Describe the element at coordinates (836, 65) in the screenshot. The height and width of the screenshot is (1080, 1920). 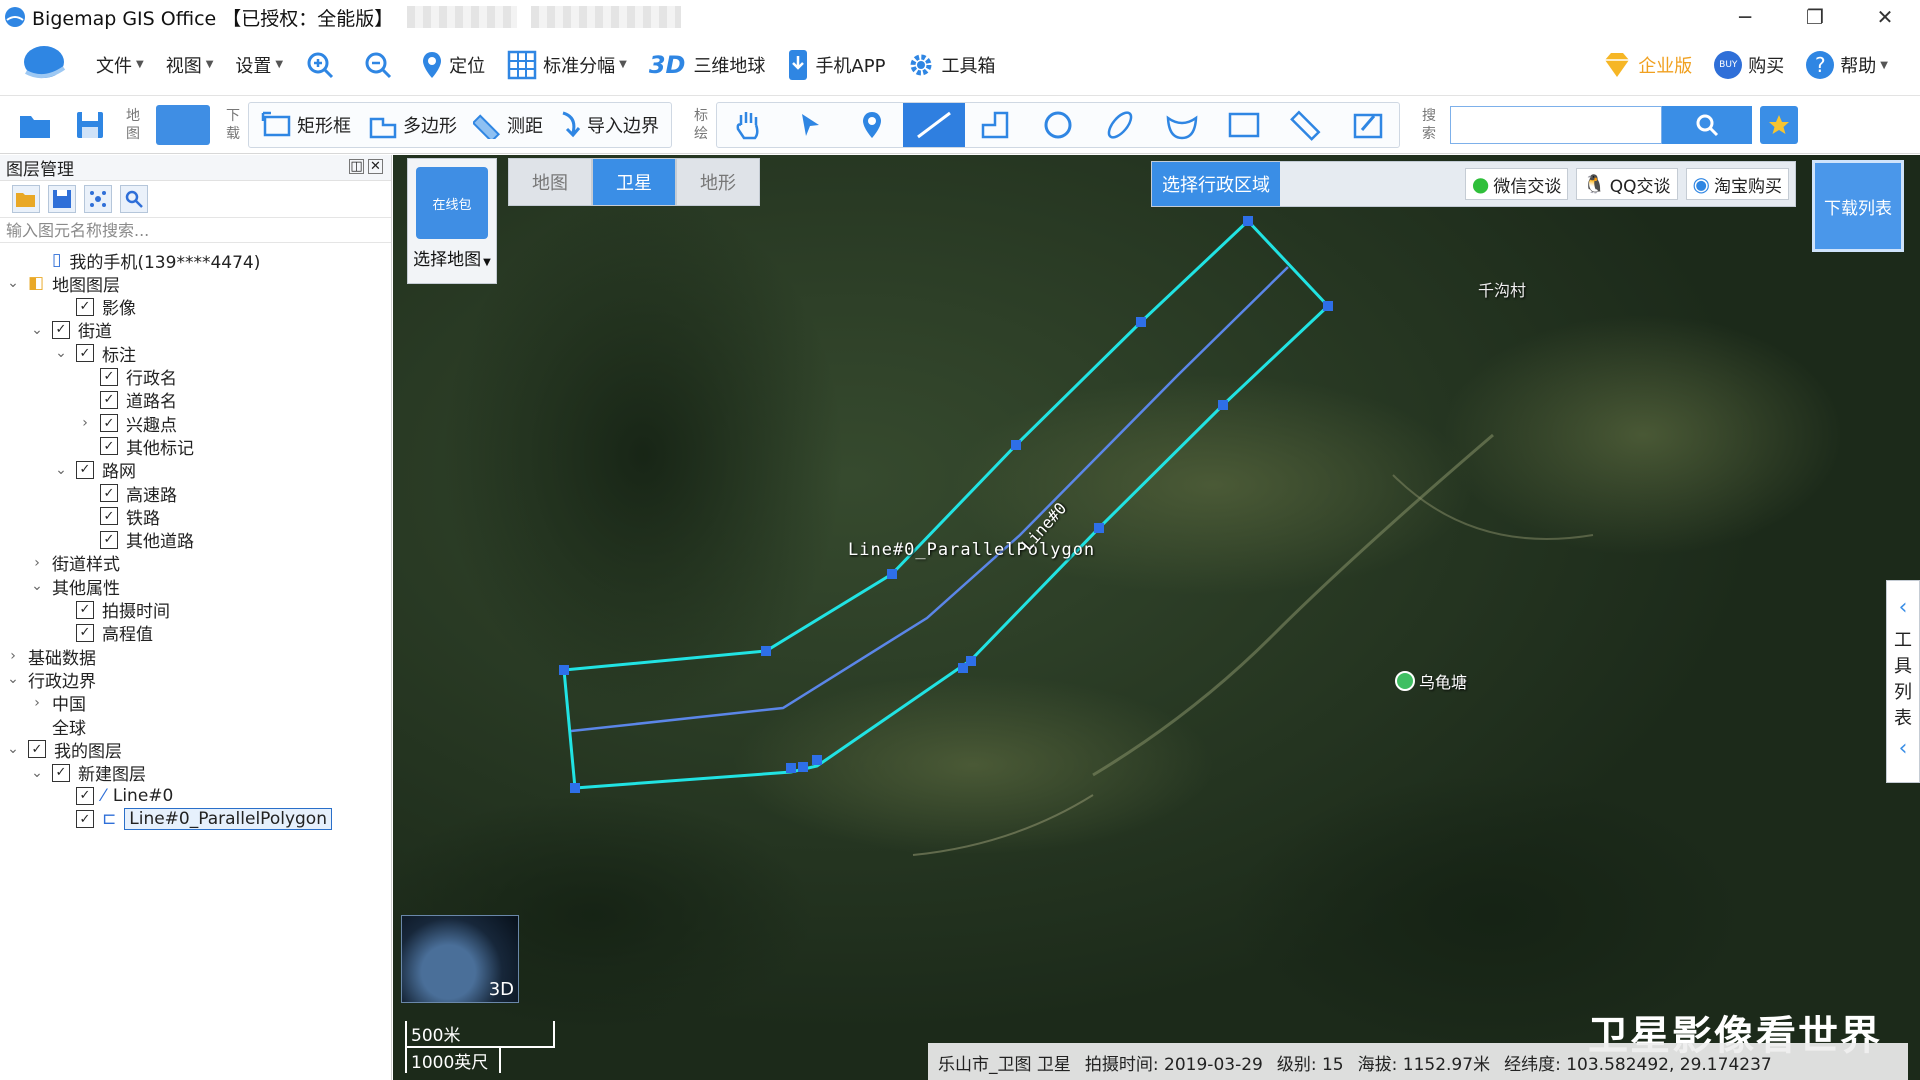
I see `mobile-app-button: 手机APP` at that location.